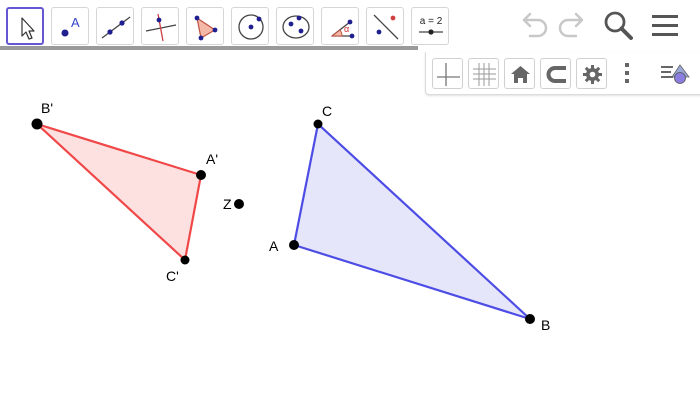  What do you see at coordinates (212, 159) in the screenshot?
I see `label-a-prime: A'` at bounding box center [212, 159].